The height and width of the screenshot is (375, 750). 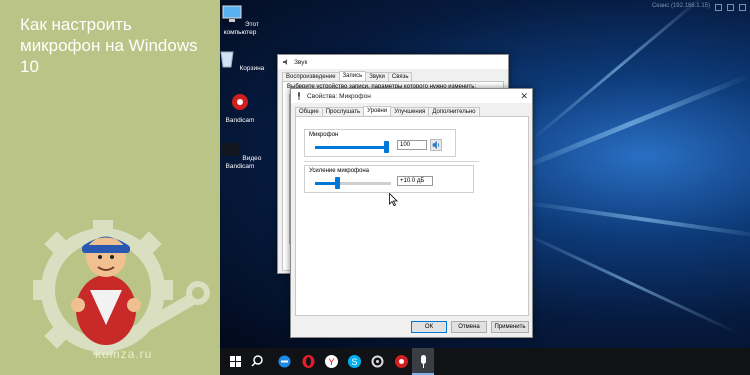 I want to click on tab-communications: Связь, so click(x=400, y=76).